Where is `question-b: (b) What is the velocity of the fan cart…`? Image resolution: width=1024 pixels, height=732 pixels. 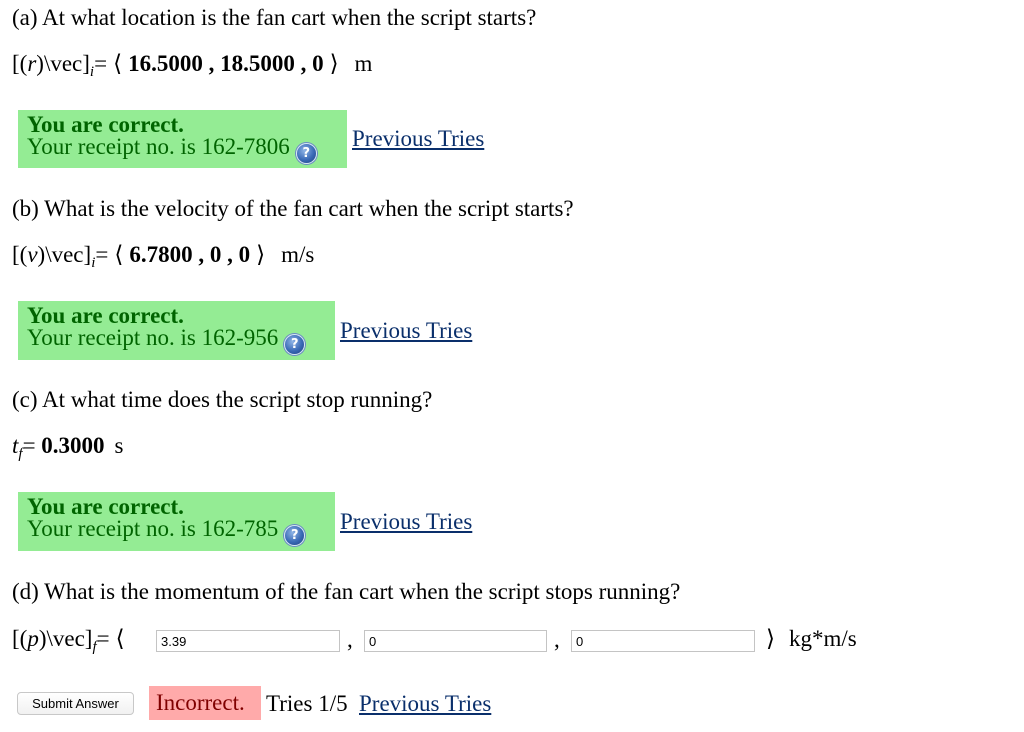
question-b: (b) What is the velocity of the fan cart… is located at coordinates (293, 208).